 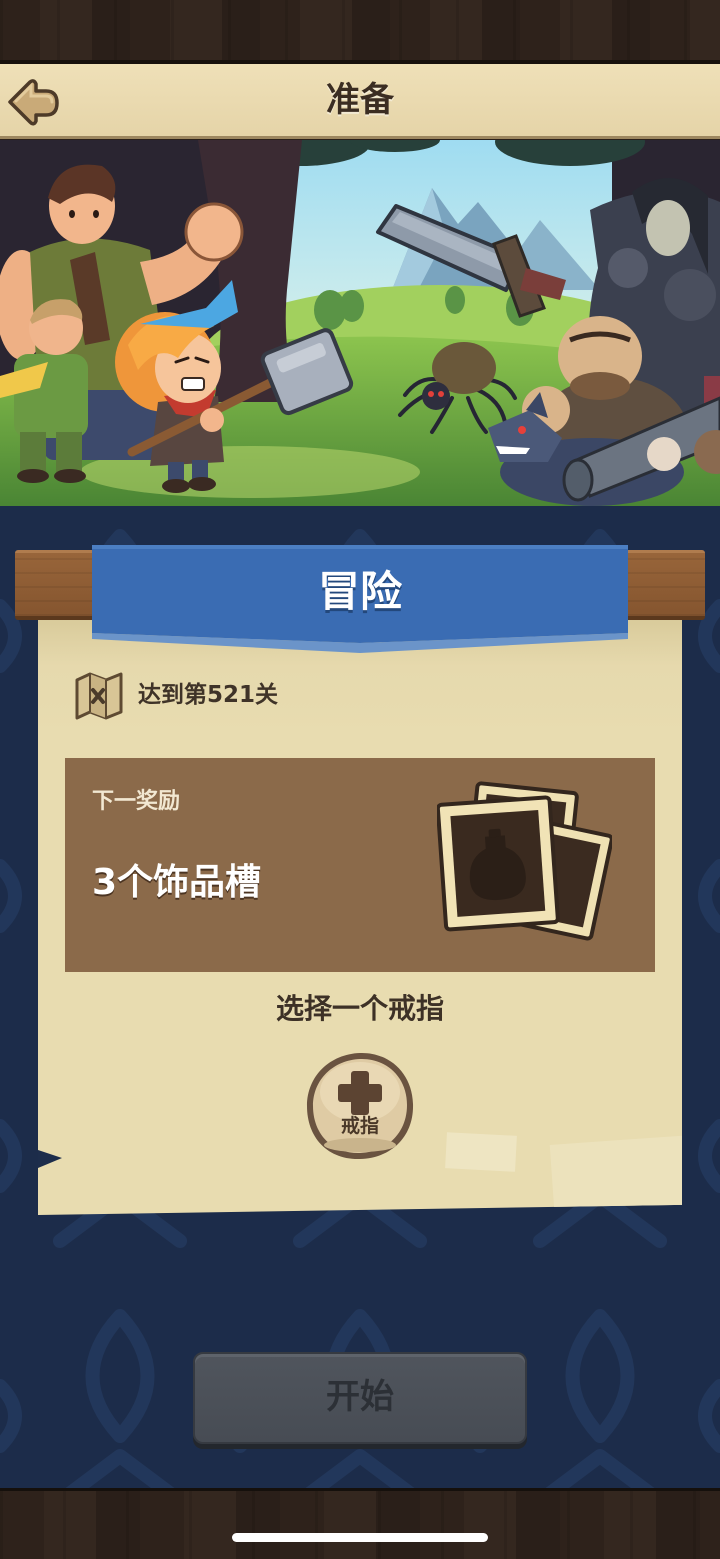 What do you see at coordinates (99, 696) in the screenshot?
I see `map-icon` at bounding box center [99, 696].